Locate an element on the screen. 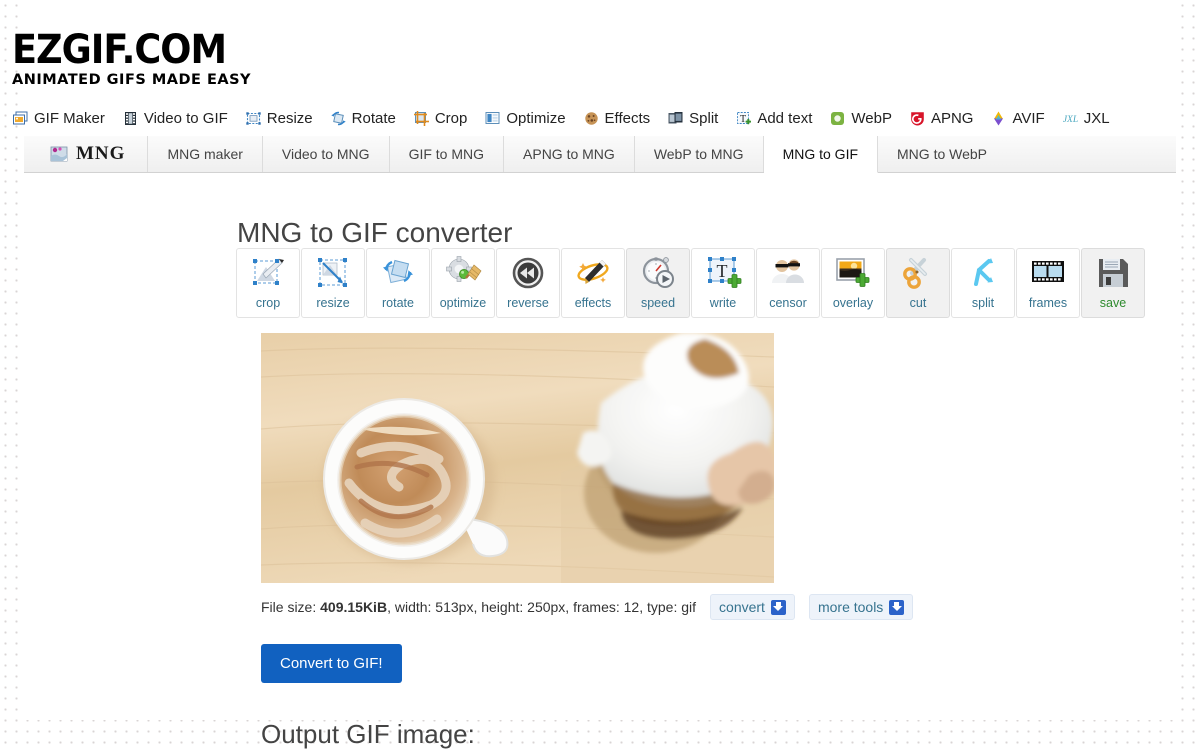  tab-label: APNG to MNG is located at coordinates (569, 154).